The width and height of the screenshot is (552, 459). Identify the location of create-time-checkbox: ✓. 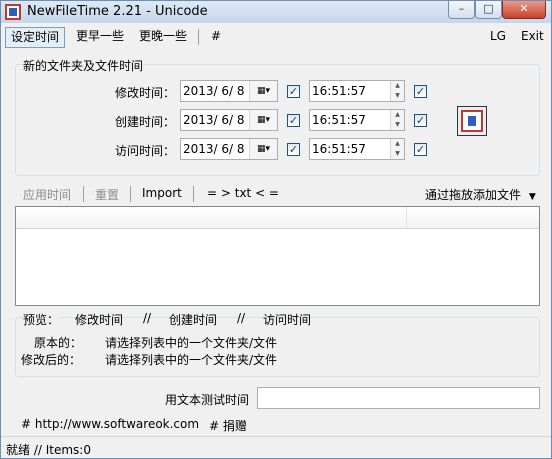
(420, 120).